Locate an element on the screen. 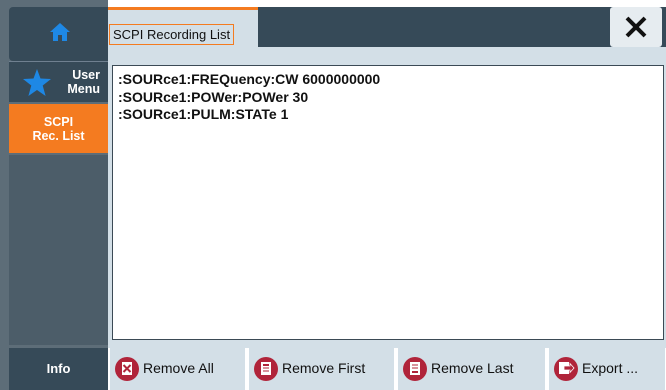  tab-scpi-recording-list: SCPI Recording List is located at coordinates (183, 27).